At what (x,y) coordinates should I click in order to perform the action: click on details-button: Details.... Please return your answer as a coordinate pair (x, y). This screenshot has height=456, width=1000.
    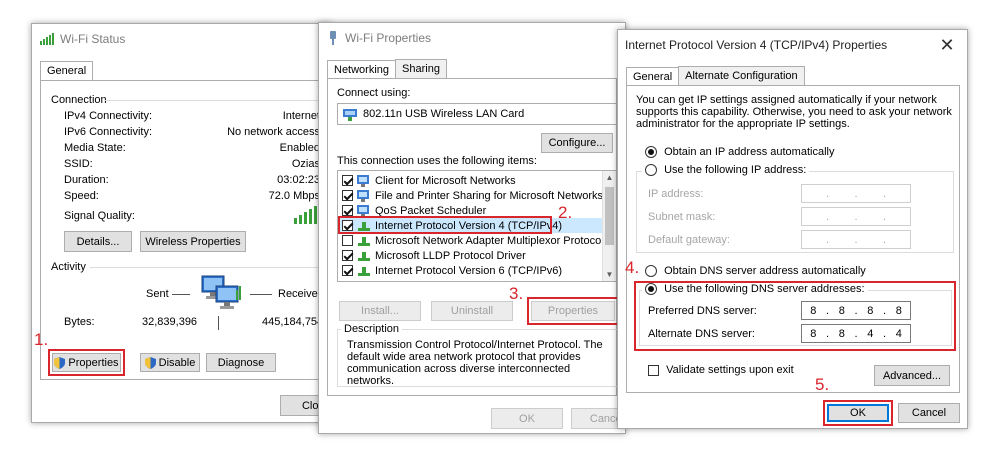
    Looking at the image, I should click on (98, 241).